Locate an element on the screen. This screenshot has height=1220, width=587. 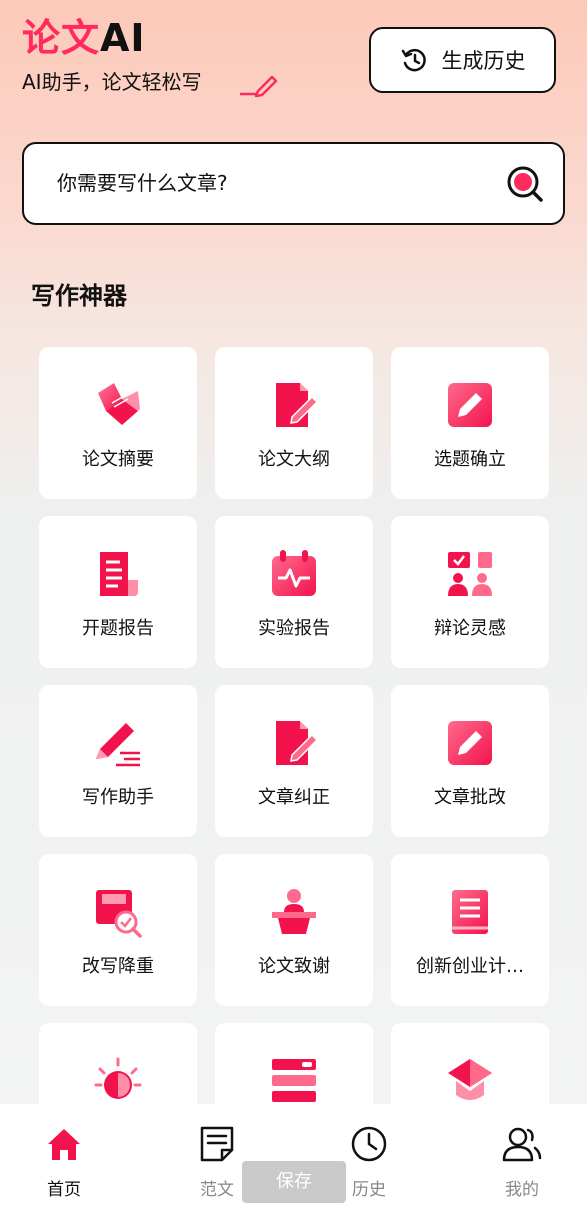
scroll-report-icon is located at coordinates (119, 574).